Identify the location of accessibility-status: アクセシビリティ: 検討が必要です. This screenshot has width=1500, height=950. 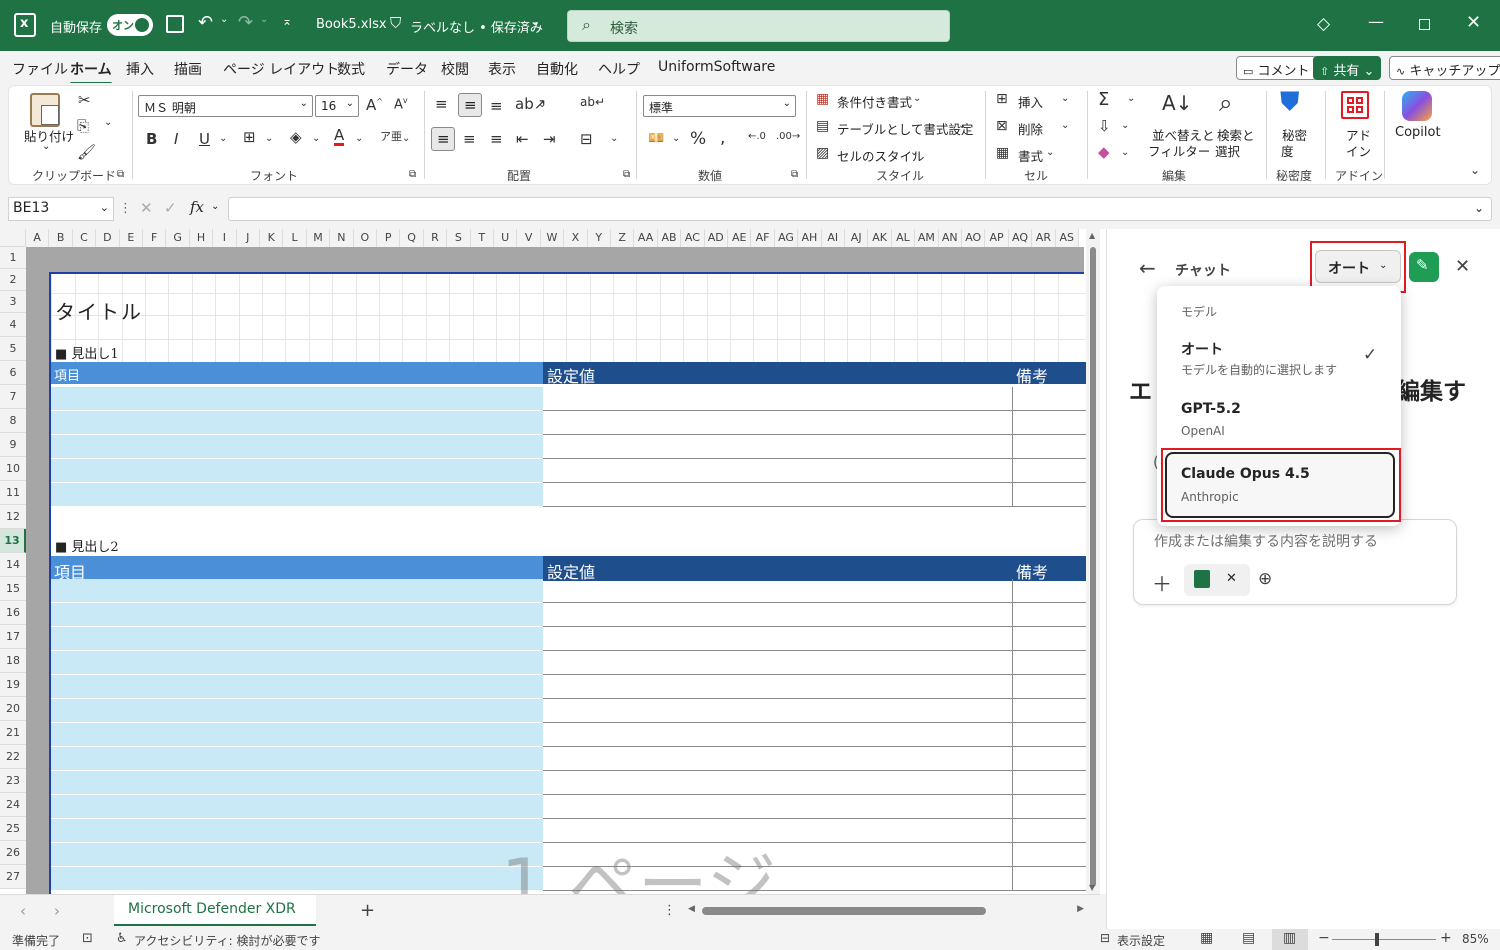
(227, 940).